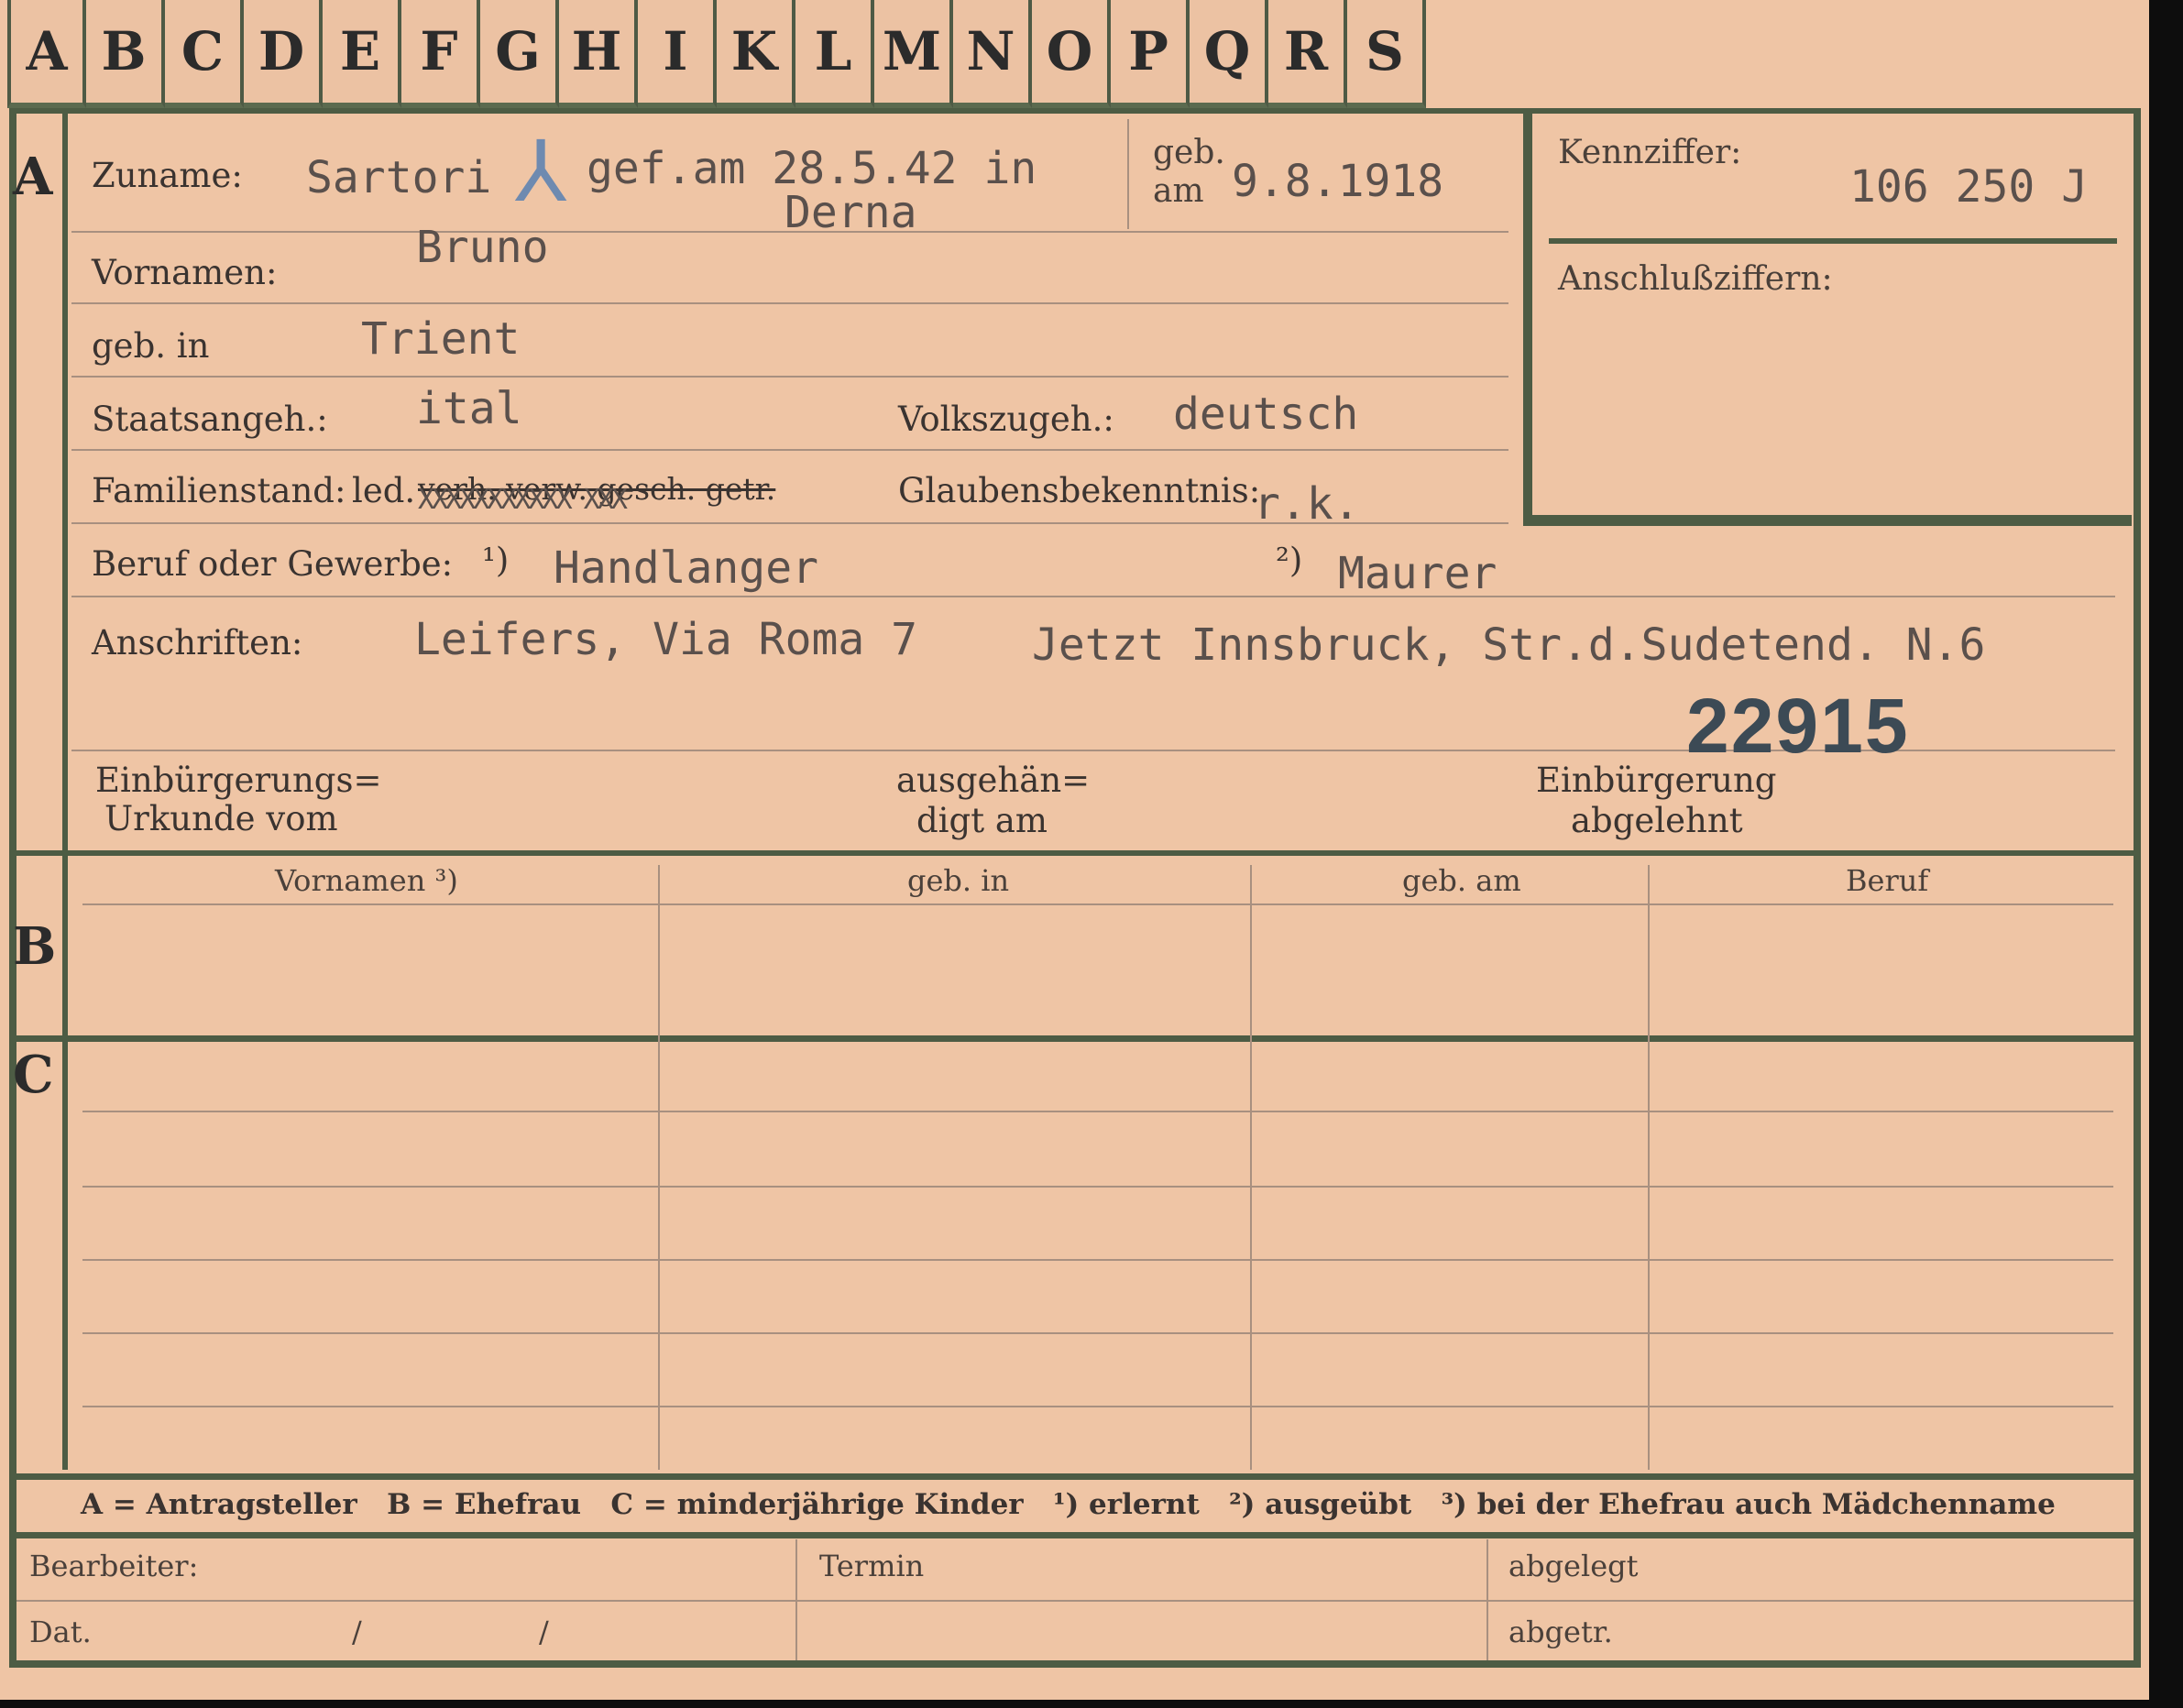 This screenshot has height=1708, width=2183. I want to click on staat-label: Staatsangeh.:, so click(210, 419).